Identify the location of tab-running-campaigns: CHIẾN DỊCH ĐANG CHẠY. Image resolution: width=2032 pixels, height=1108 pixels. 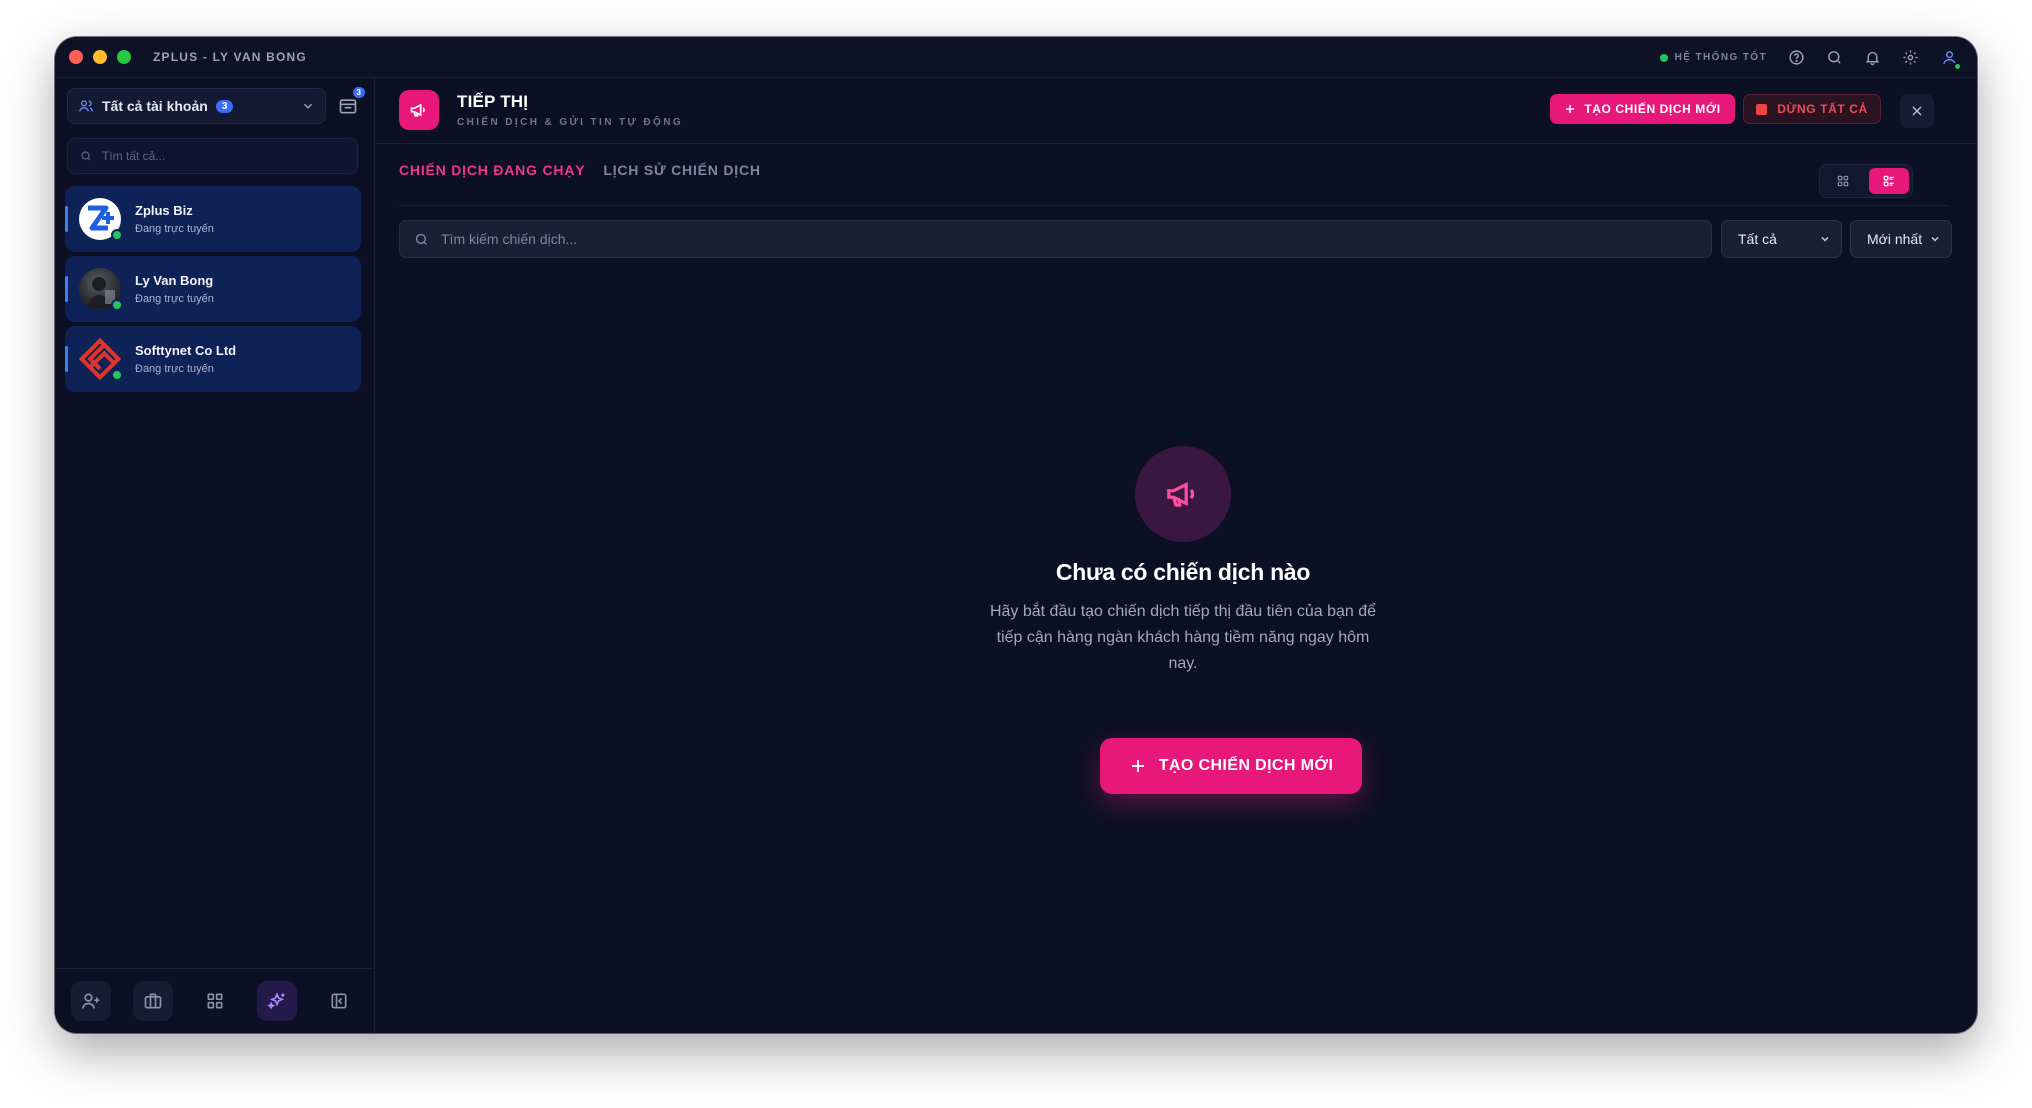
(492, 173).